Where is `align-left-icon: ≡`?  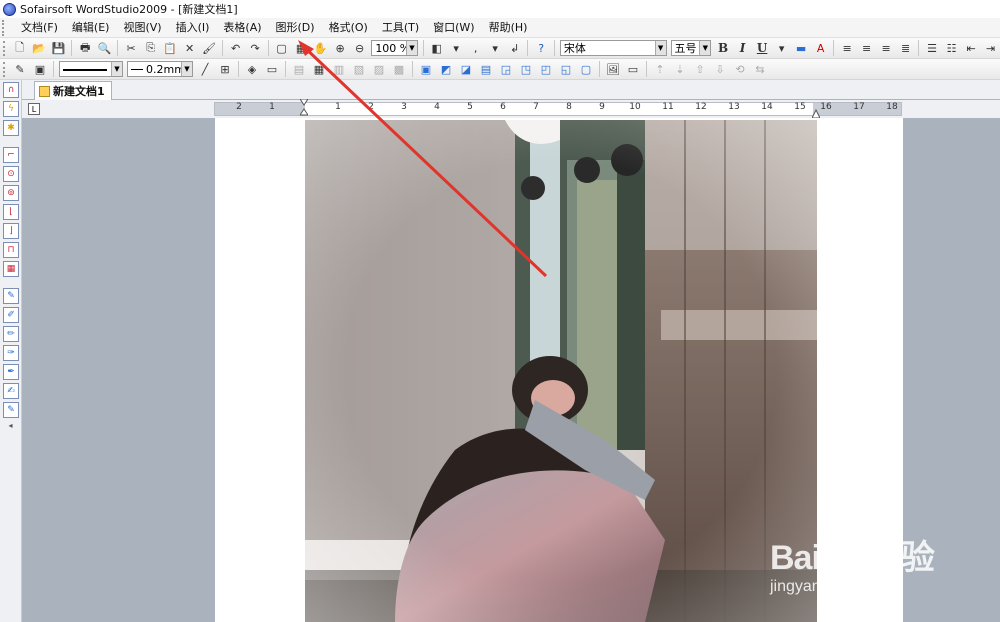 align-left-icon: ≡ is located at coordinates (847, 48).